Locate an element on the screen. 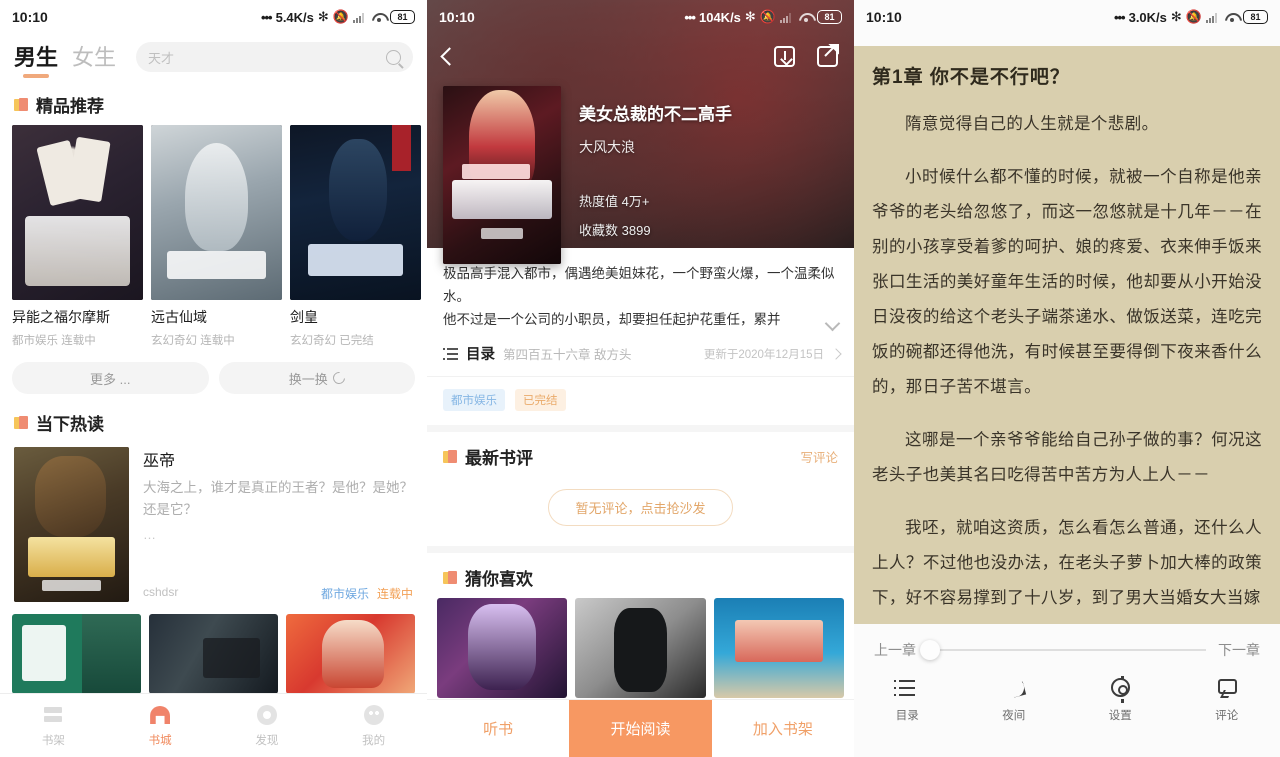 This screenshot has height=757, width=1280. back-icon is located at coordinates (449, 56).